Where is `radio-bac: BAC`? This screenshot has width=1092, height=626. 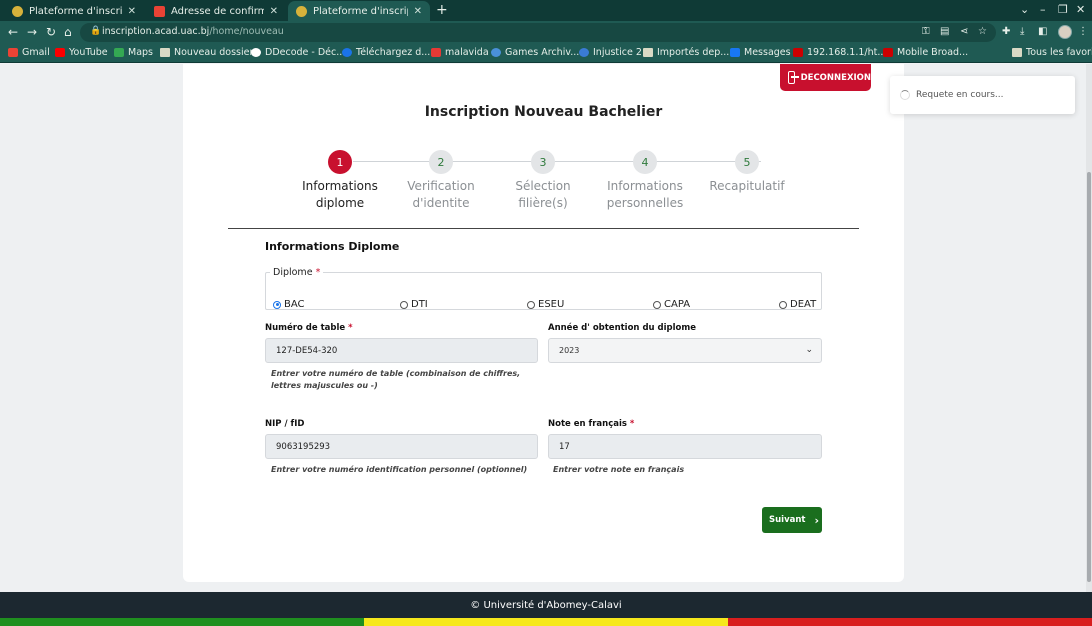 radio-bac: BAC is located at coordinates (289, 304).